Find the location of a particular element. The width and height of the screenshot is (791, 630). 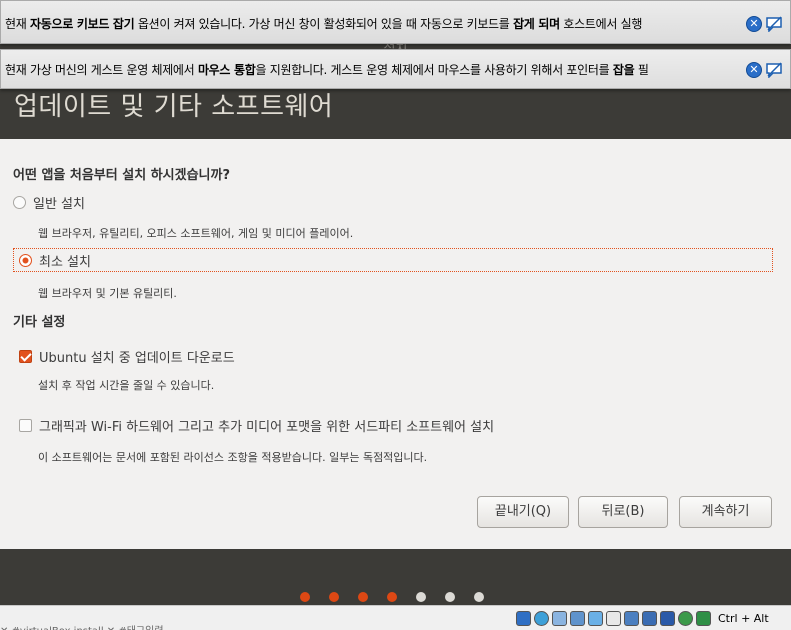

minimal-install-label: 최소 설치 is located at coordinates (65, 260).